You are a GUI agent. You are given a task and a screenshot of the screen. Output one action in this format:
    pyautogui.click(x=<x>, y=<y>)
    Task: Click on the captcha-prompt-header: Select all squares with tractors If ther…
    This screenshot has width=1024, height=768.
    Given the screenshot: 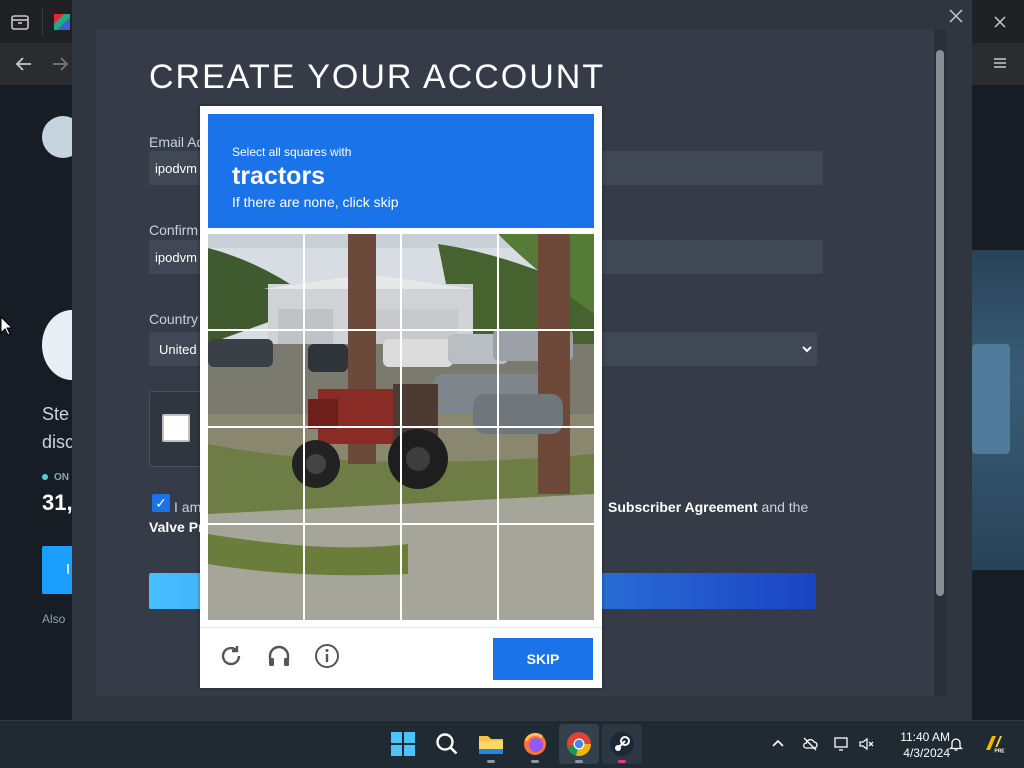 What is the action you would take?
    pyautogui.click(x=401, y=171)
    